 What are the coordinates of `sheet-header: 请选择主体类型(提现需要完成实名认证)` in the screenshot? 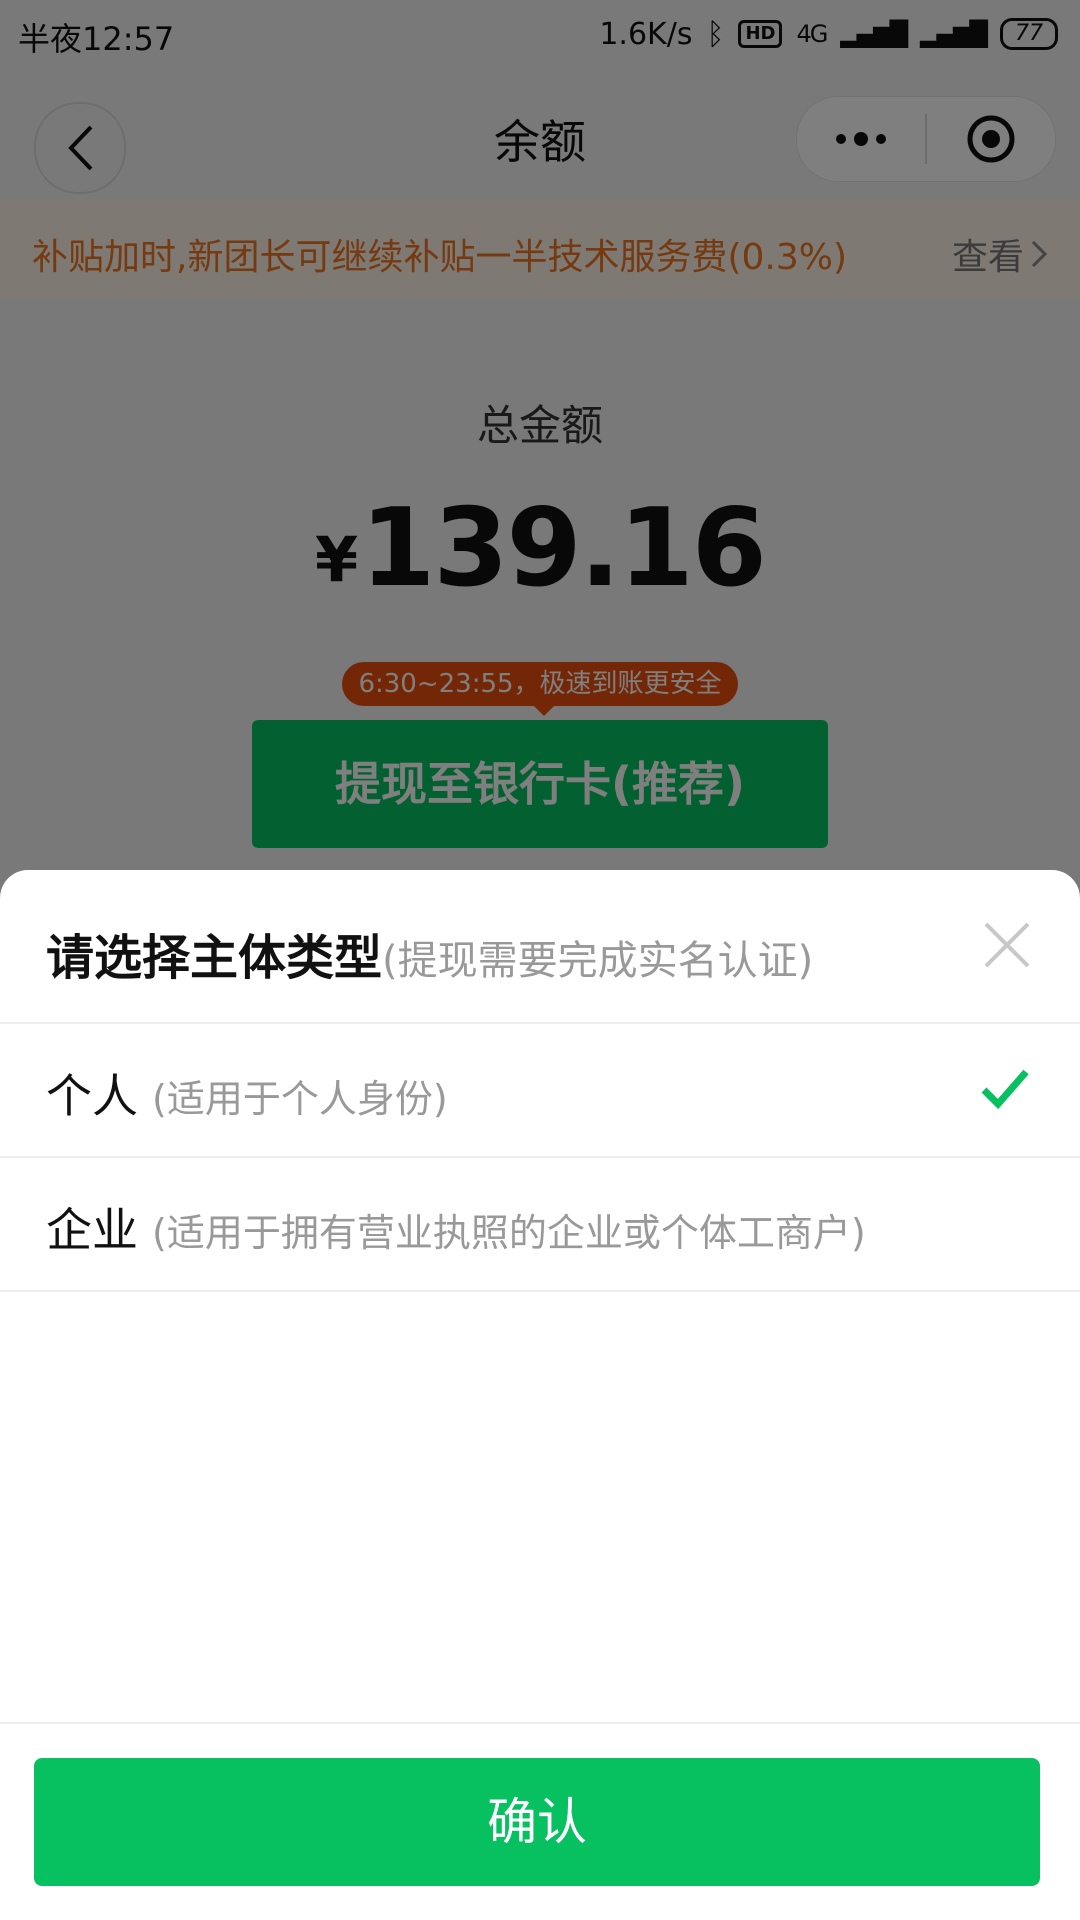 It's located at (540, 947).